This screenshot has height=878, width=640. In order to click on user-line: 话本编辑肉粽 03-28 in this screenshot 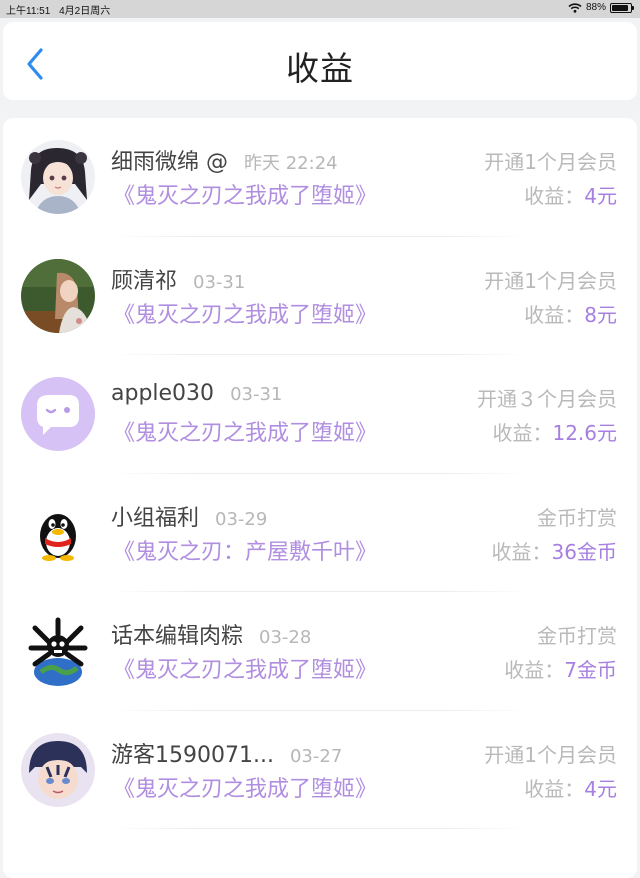, I will do `click(211, 634)`.